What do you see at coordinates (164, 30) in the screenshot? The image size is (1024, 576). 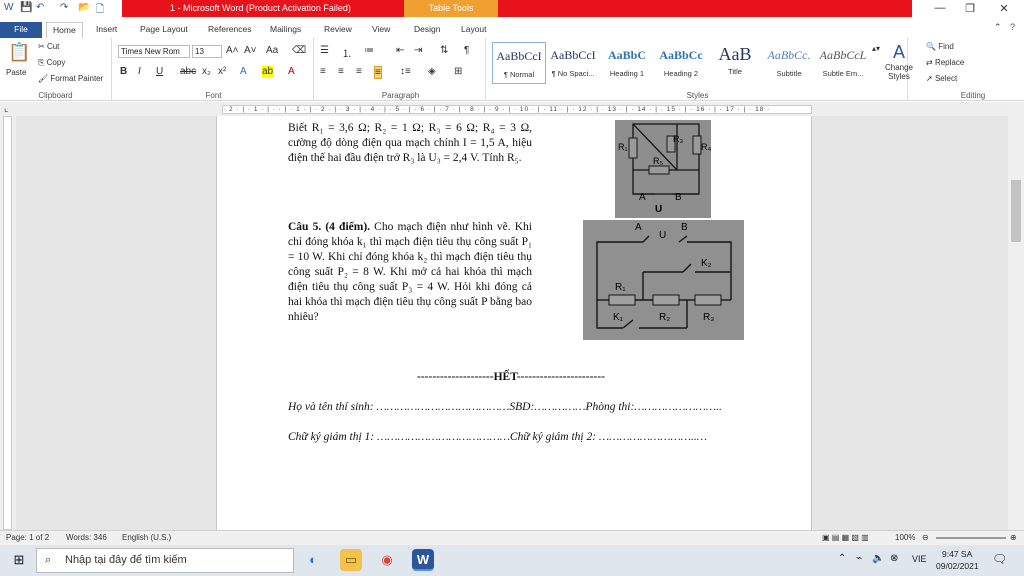 I see `tab-page-layout: Page Layout` at bounding box center [164, 30].